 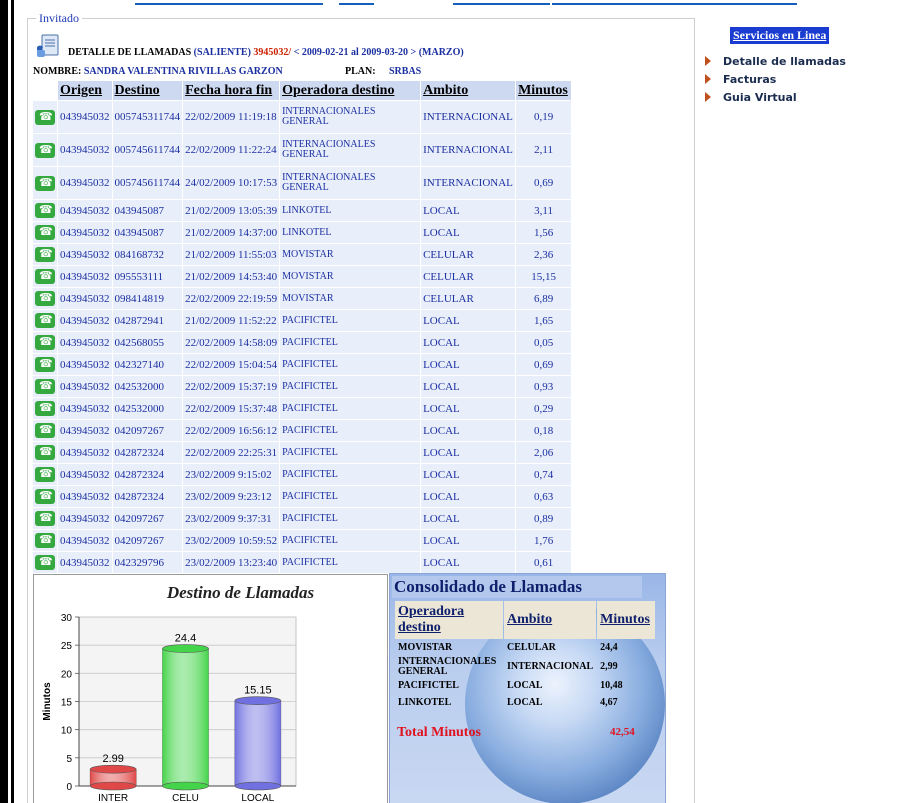 I want to click on header-destino: Destino, so click(x=147, y=90).